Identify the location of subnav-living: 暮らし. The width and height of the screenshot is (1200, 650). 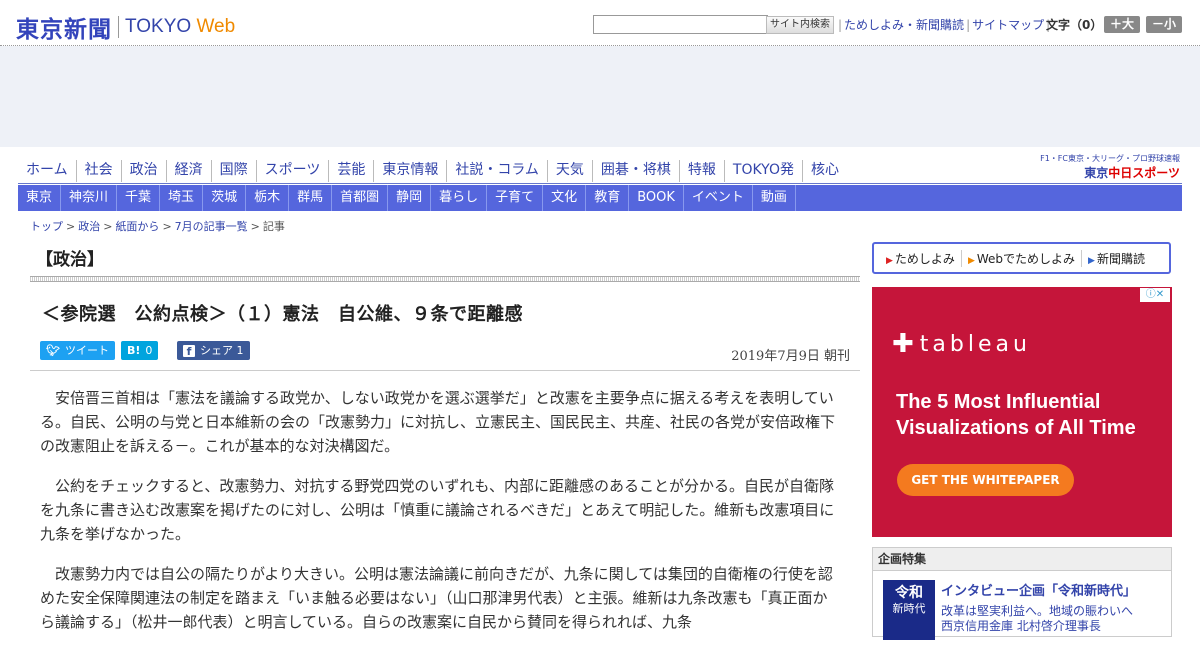
(459, 198).